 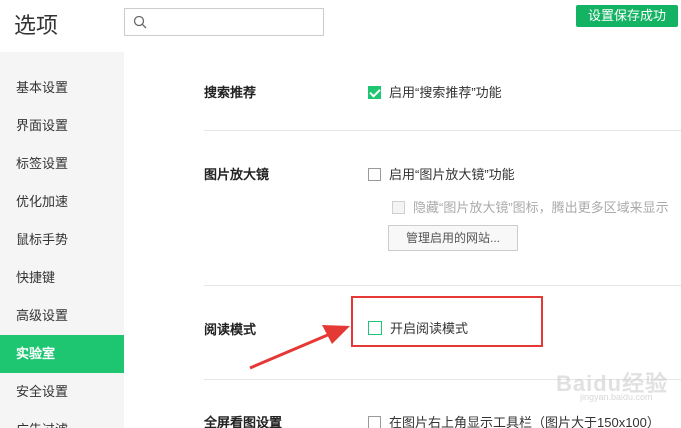 I want to click on header: 选项 设置保存成功, so click(x=340, y=26).